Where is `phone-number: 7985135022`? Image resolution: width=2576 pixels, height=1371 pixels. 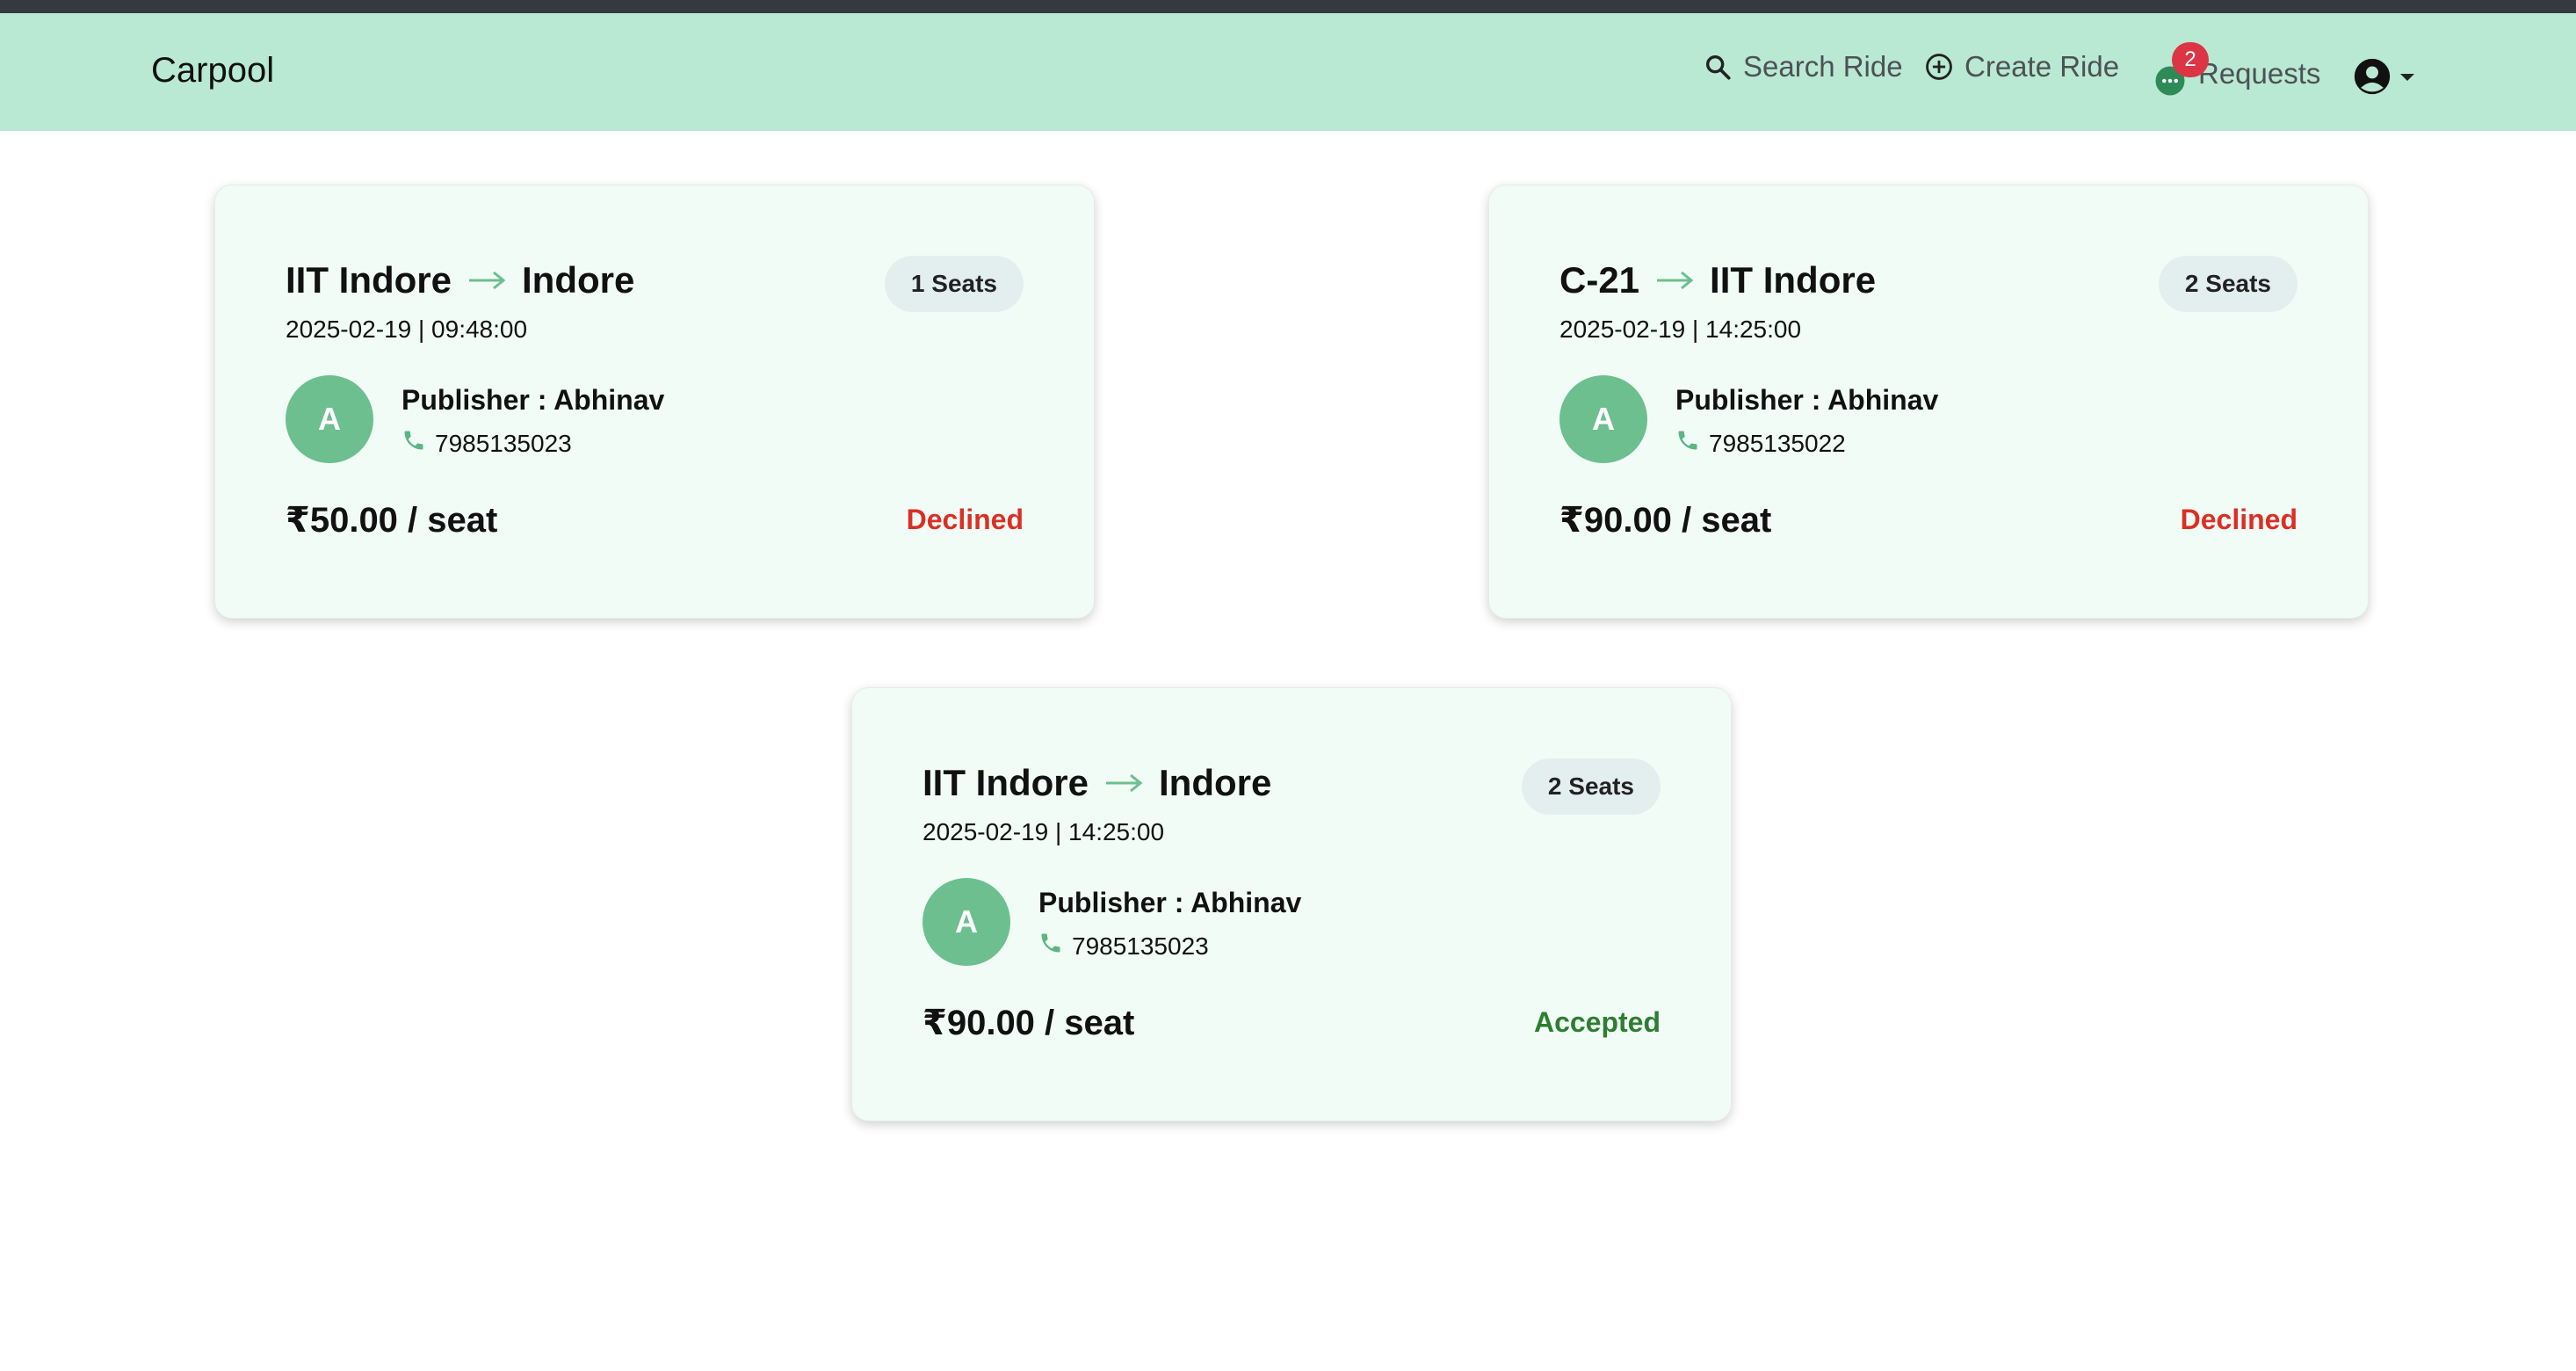
phone-number: 7985135022 is located at coordinates (1777, 443).